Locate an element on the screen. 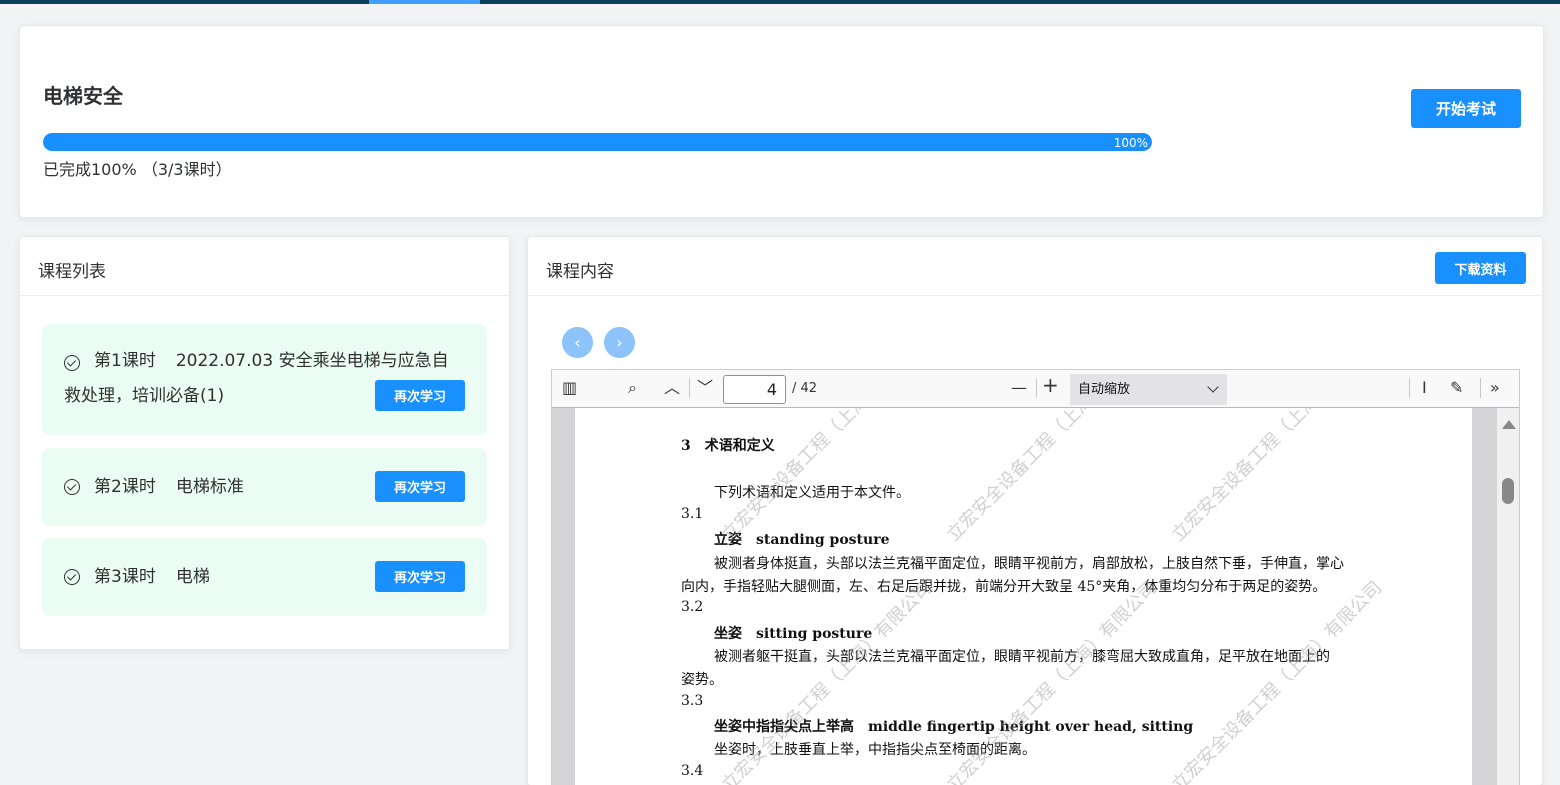 Image resolution: width=1560 pixels, height=785 pixels. lesson-1-name-line1: 2022.07.03 安全乘坐电梯与应急自 is located at coordinates (312, 361).